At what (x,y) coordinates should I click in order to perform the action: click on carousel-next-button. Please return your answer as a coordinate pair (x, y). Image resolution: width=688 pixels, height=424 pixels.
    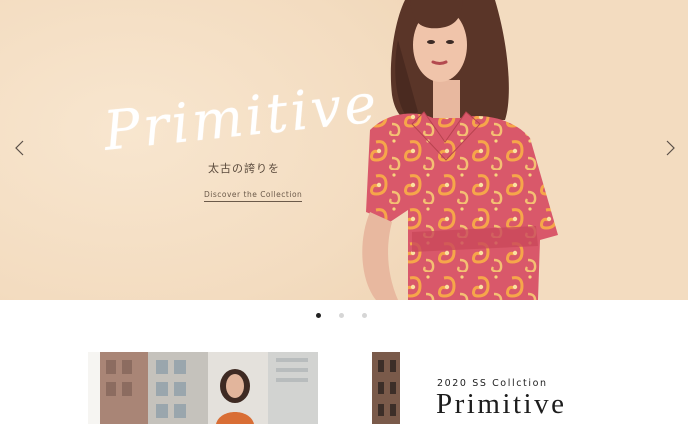
    Looking at the image, I should click on (670, 148).